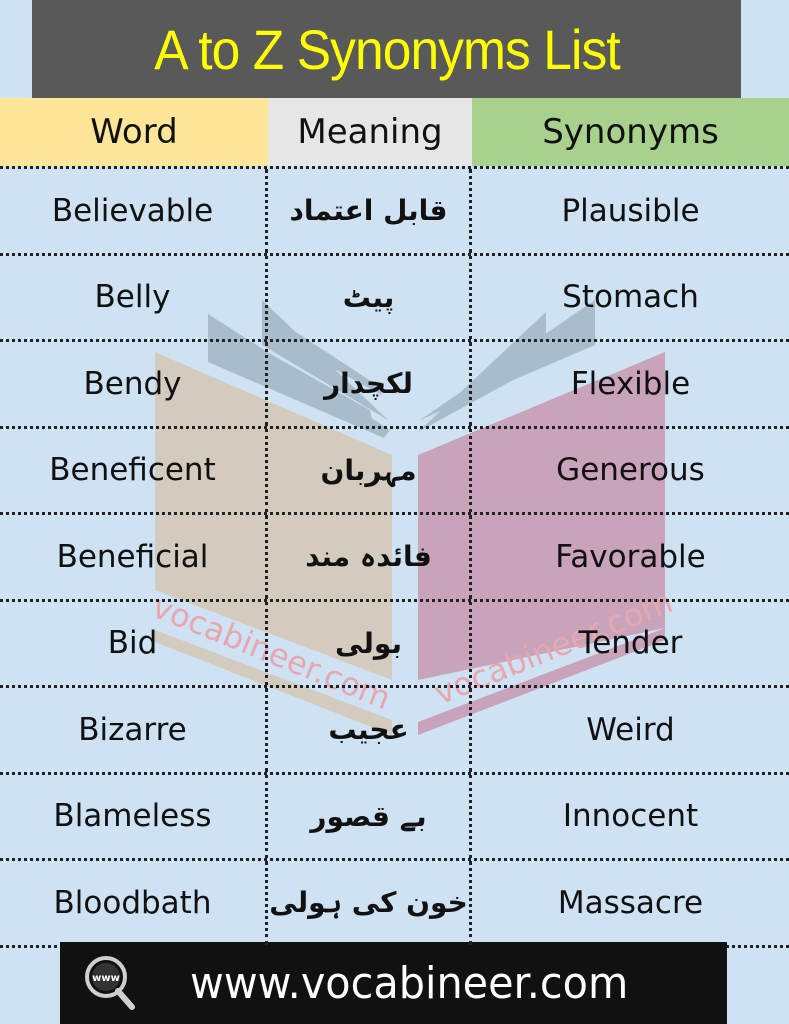 The image size is (789, 1024). Describe the element at coordinates (409, 983) in the screenshot. I see `website-url: www.vocabineer.com` at that location.